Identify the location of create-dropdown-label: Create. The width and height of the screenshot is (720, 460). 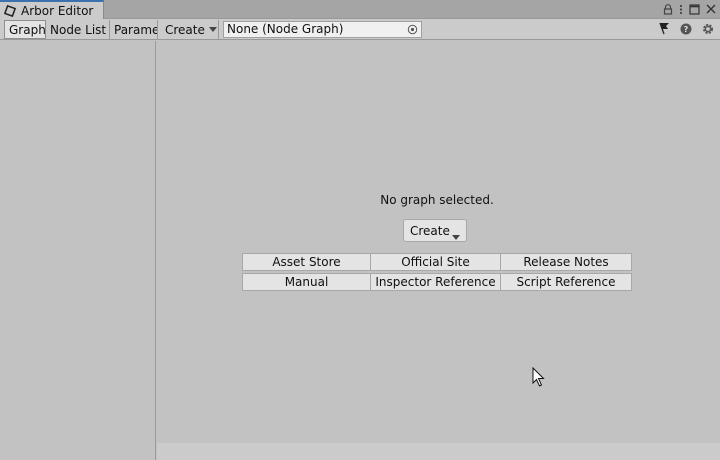
(185, 29).